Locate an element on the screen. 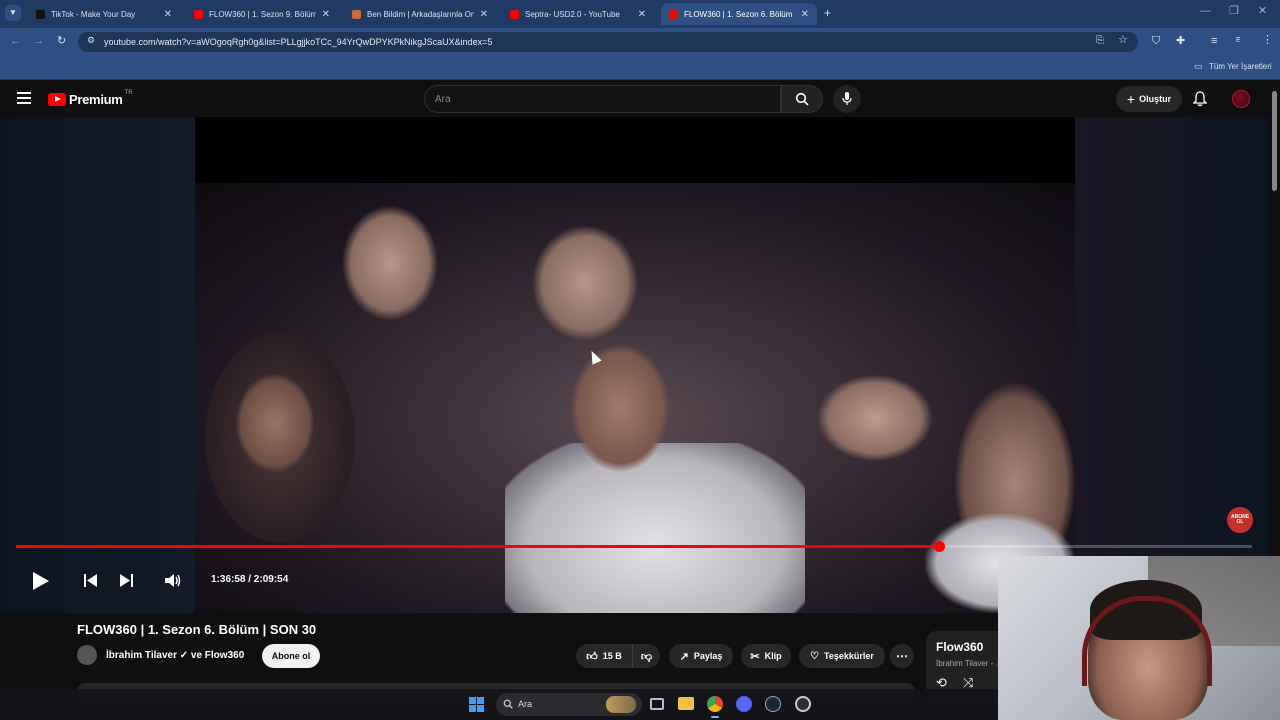 The height and width of the screenshot is (720, 1280). forward-arrow-icon: → is located at coordinates (38, 41).